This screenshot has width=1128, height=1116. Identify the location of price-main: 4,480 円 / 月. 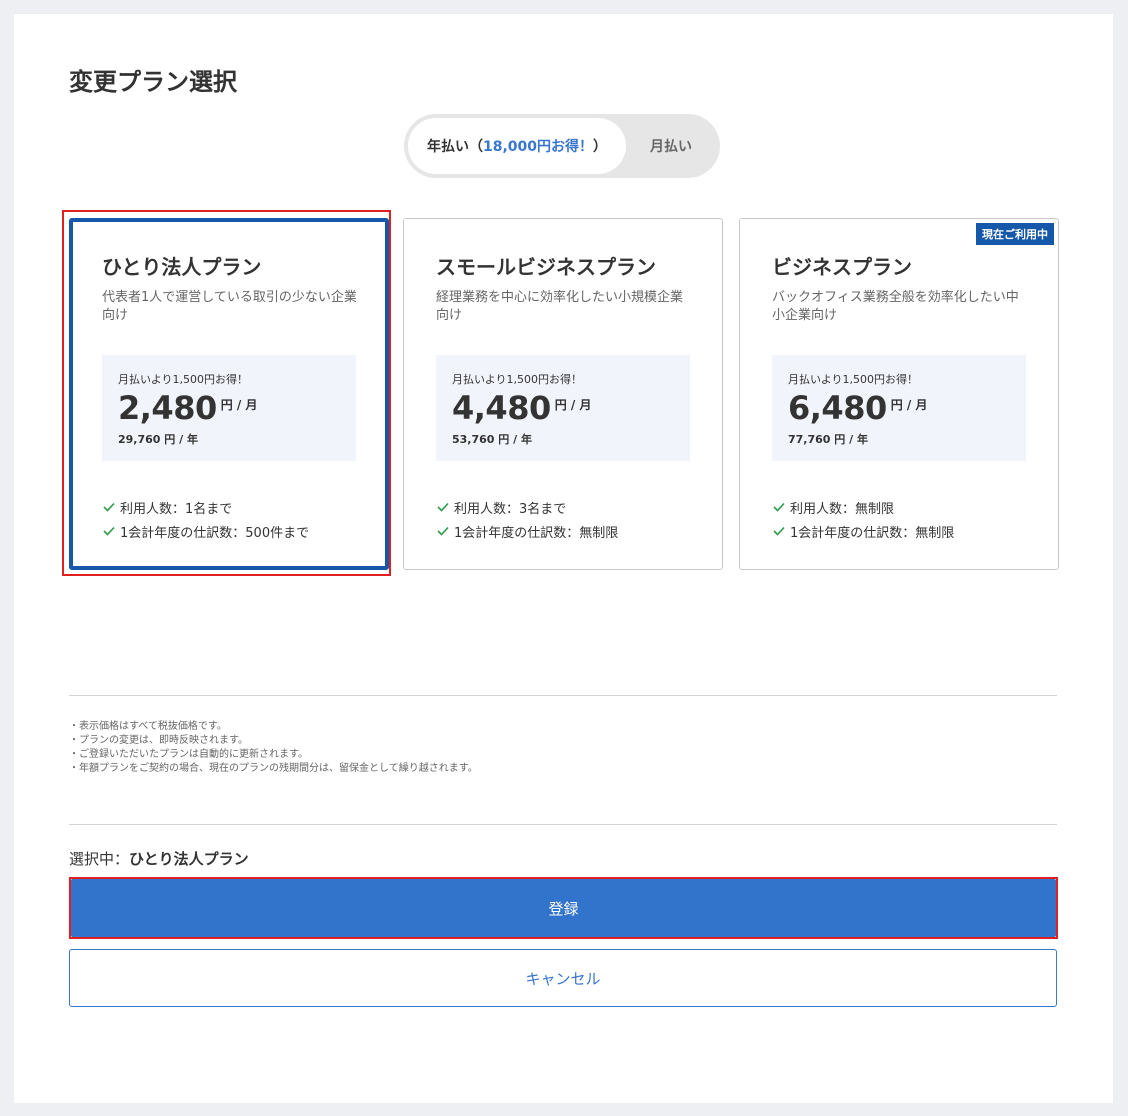
(521, 408).